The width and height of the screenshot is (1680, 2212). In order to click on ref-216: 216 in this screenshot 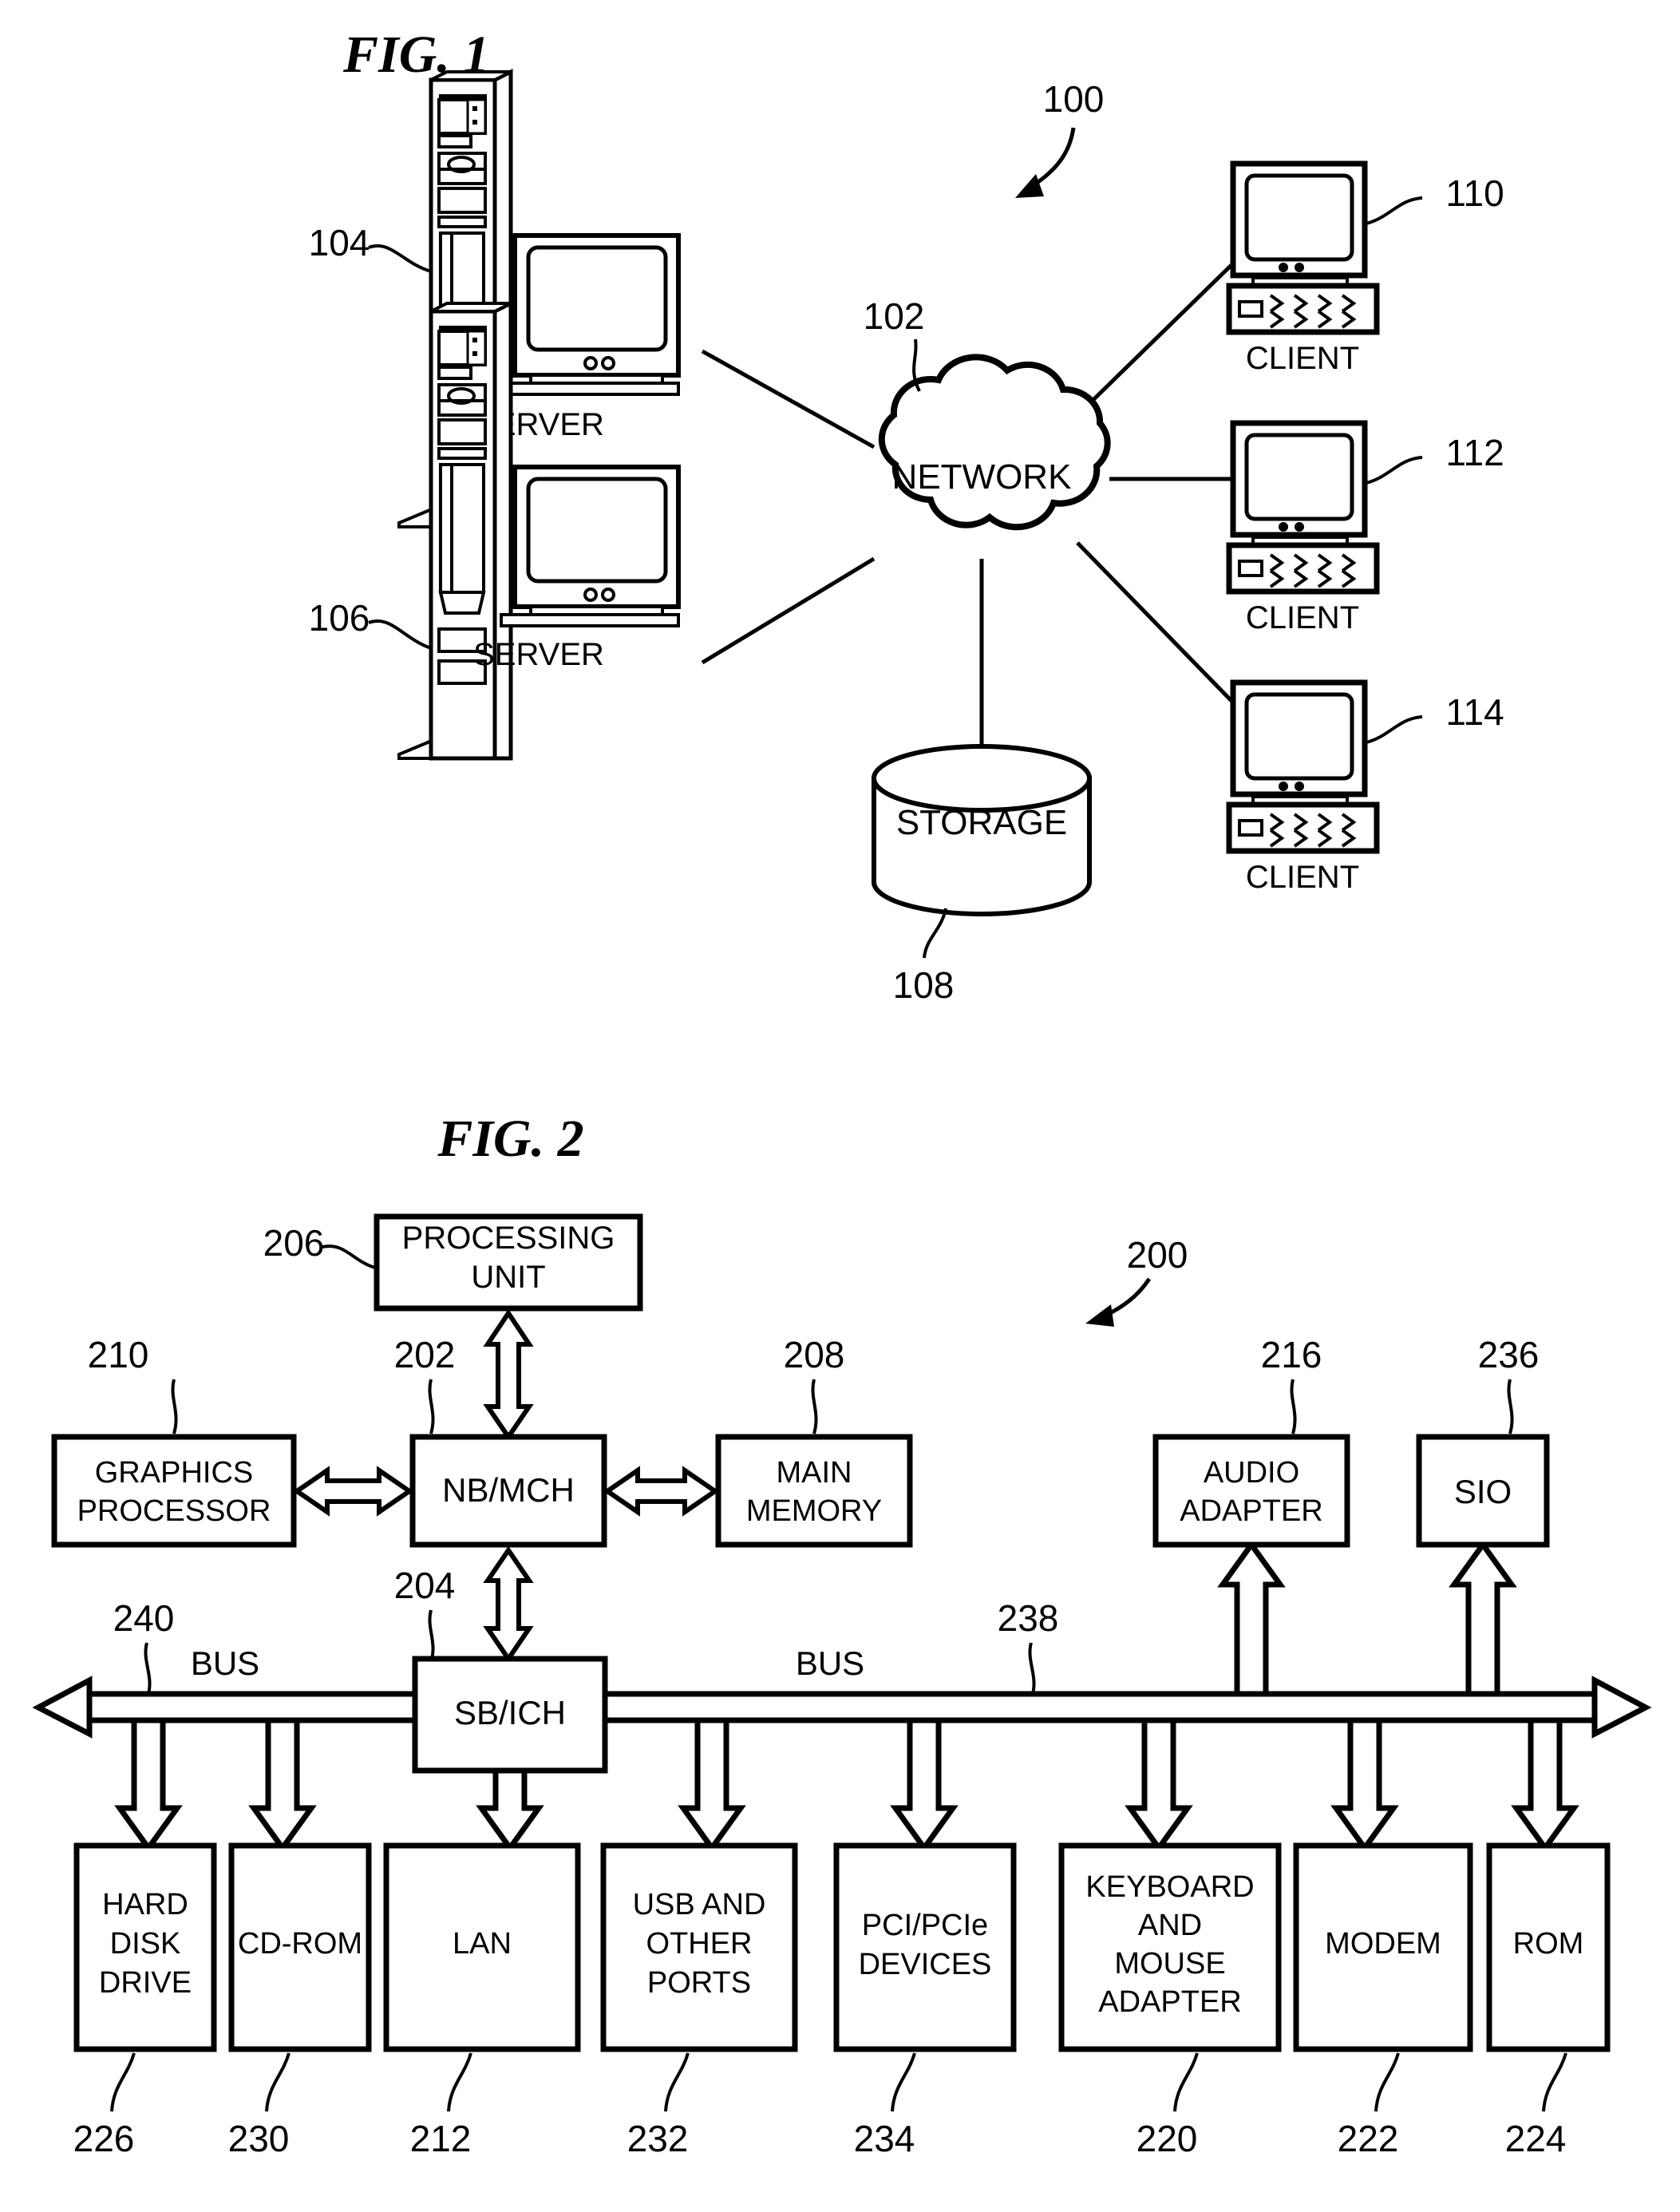, I will do `click(1291, 1354)`.